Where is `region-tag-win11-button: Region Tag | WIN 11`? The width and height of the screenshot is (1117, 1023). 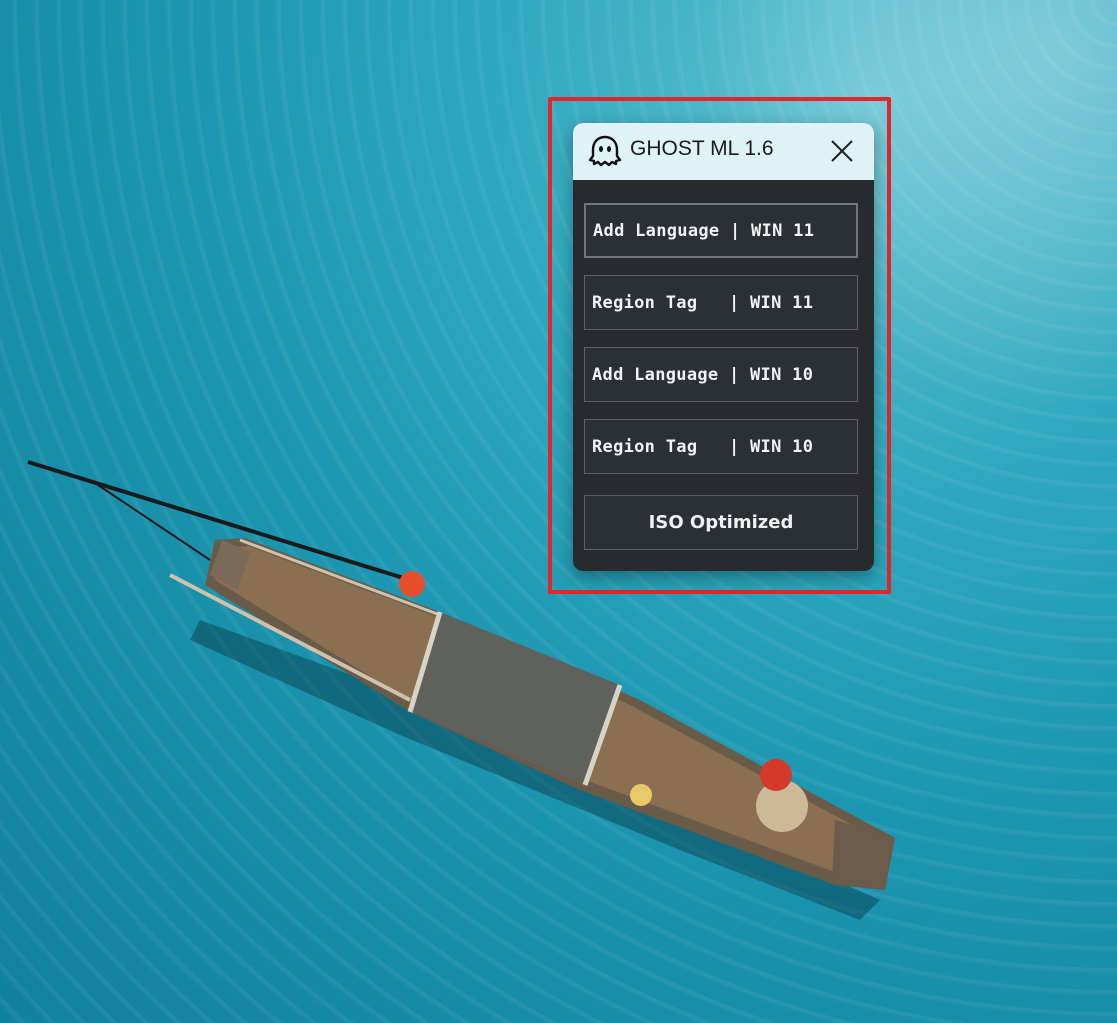
region-tag-win11-button: Region Tag | WIN 11 is located at coordinates (721, 302).